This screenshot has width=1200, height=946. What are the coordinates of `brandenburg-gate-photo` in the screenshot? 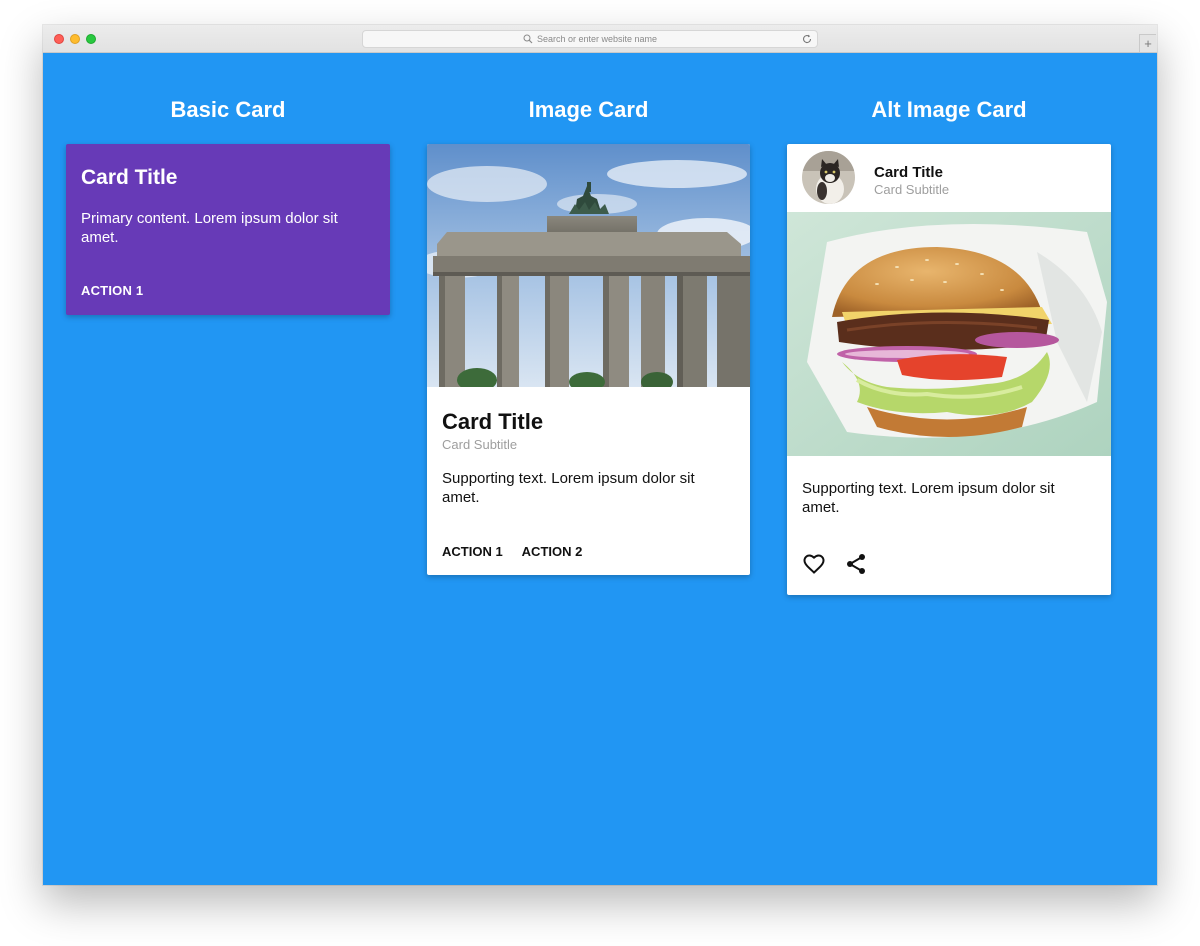 It's located at (588, 265).